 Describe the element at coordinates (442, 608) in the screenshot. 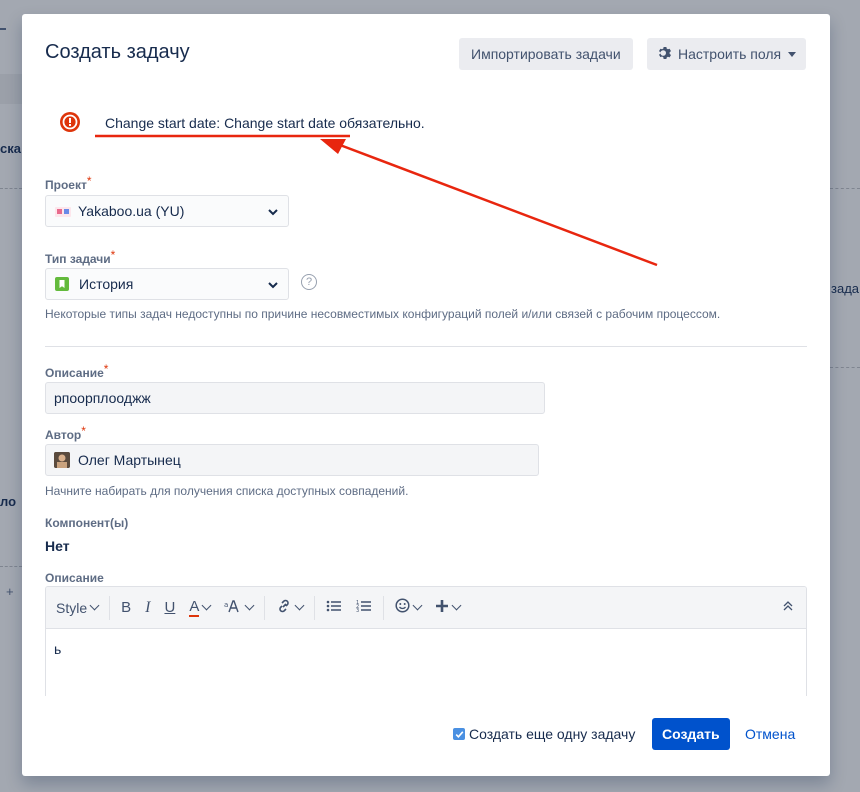

I see `plus-icon` at that location.